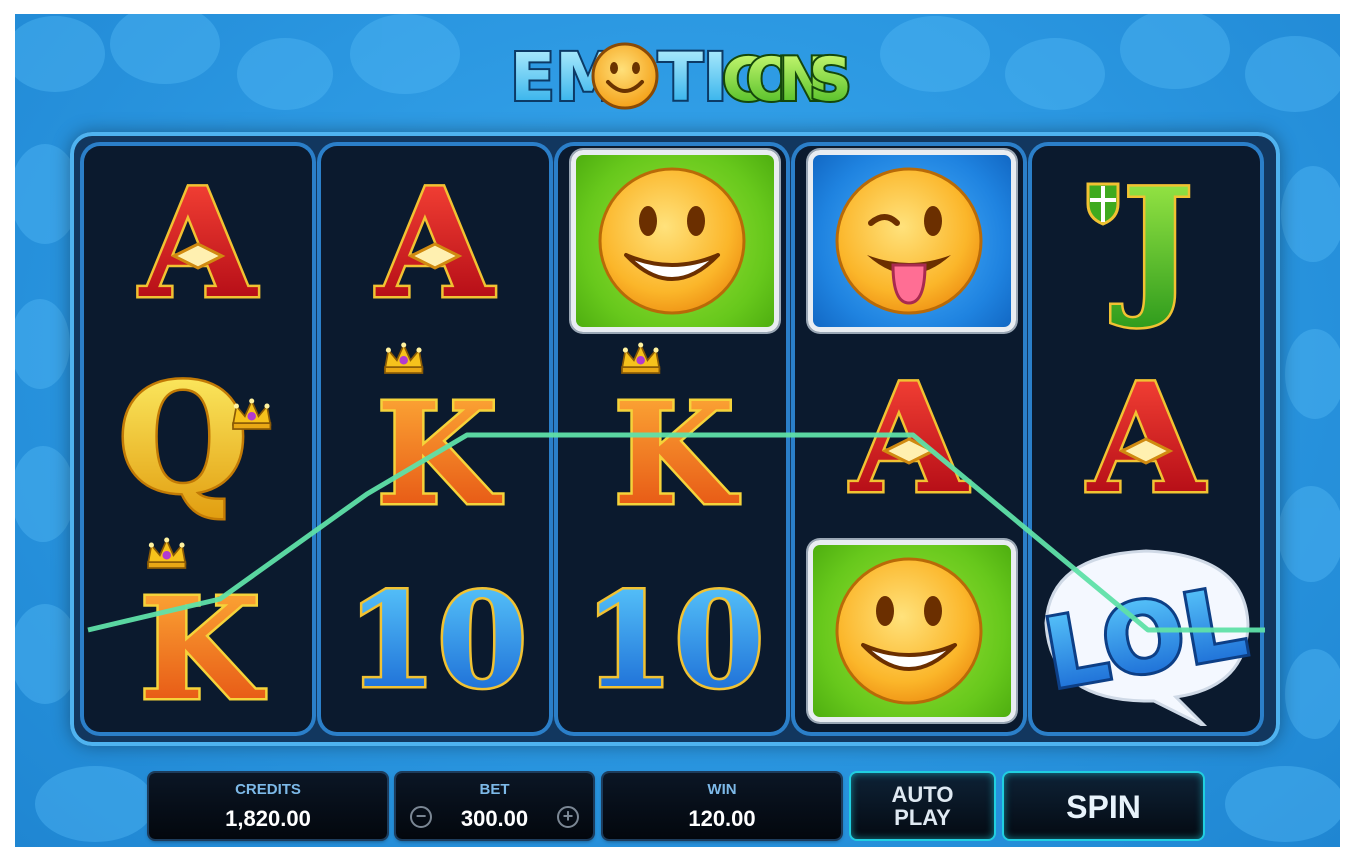 This screenshot has height=861, width=1354. What do you see at coordinates (568, 817) in the screenshot?
I see `bet-increase-button: +` at bounding box center [568, 817].